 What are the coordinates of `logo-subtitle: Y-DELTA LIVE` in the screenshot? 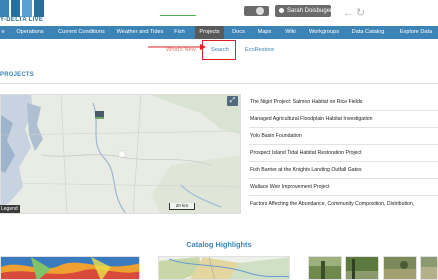 It's located at (22, 20).